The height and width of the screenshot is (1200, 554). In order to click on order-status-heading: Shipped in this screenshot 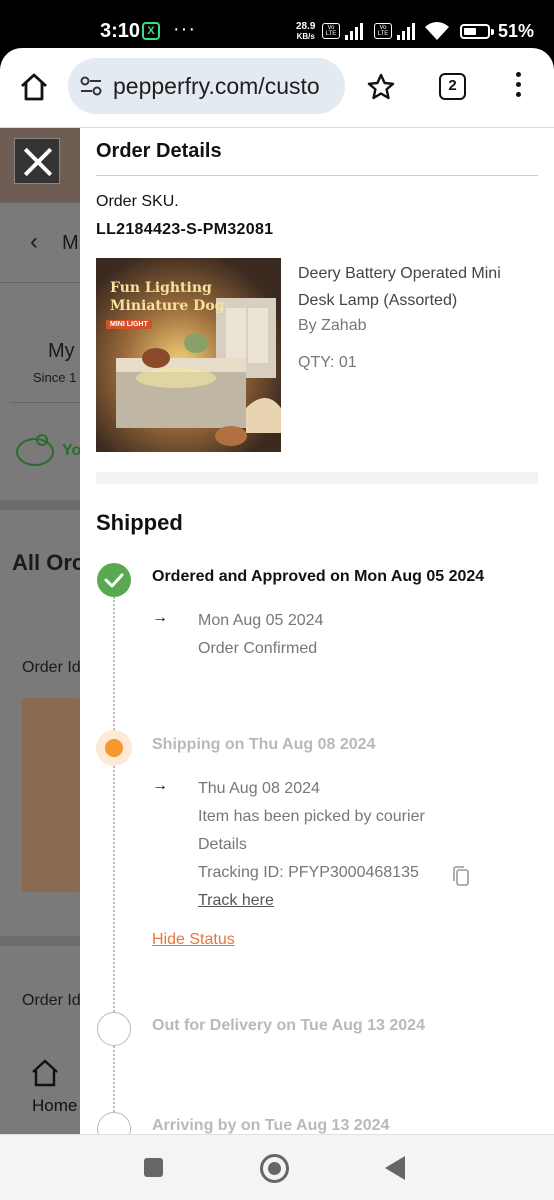, I will do `click(139, 522)`.